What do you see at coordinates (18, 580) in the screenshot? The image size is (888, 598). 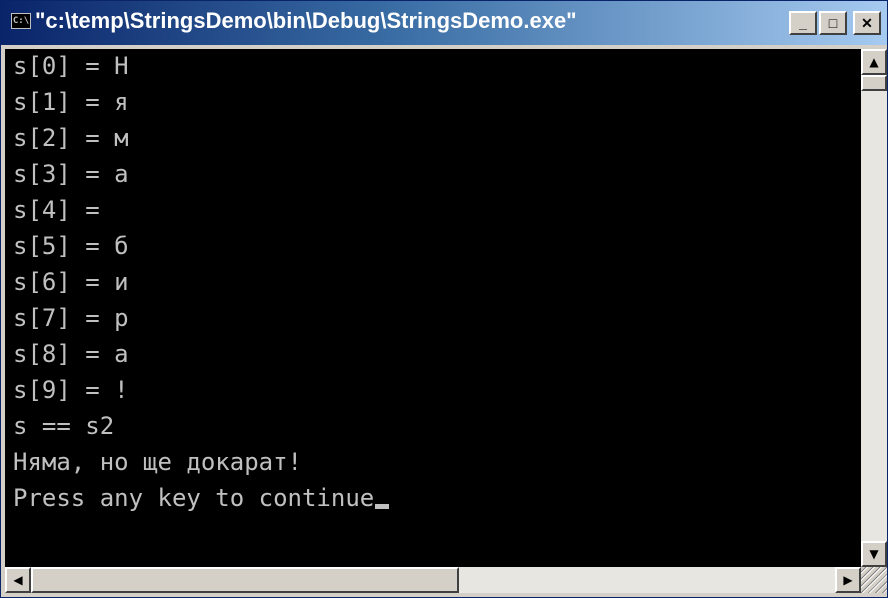 I see `scroll-left-button: ◀` at bounding box center [18, 580].